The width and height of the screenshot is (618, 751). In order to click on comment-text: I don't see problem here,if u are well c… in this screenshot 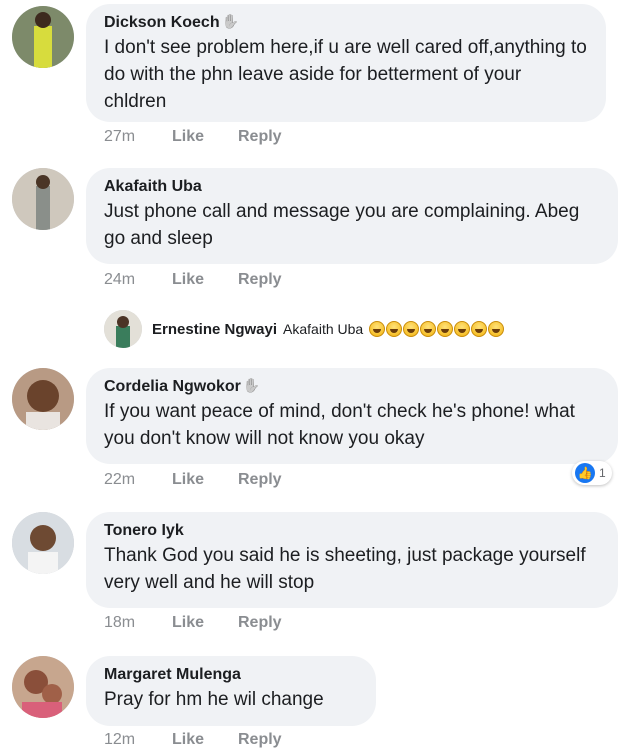, I will do `click(345, 74)`.